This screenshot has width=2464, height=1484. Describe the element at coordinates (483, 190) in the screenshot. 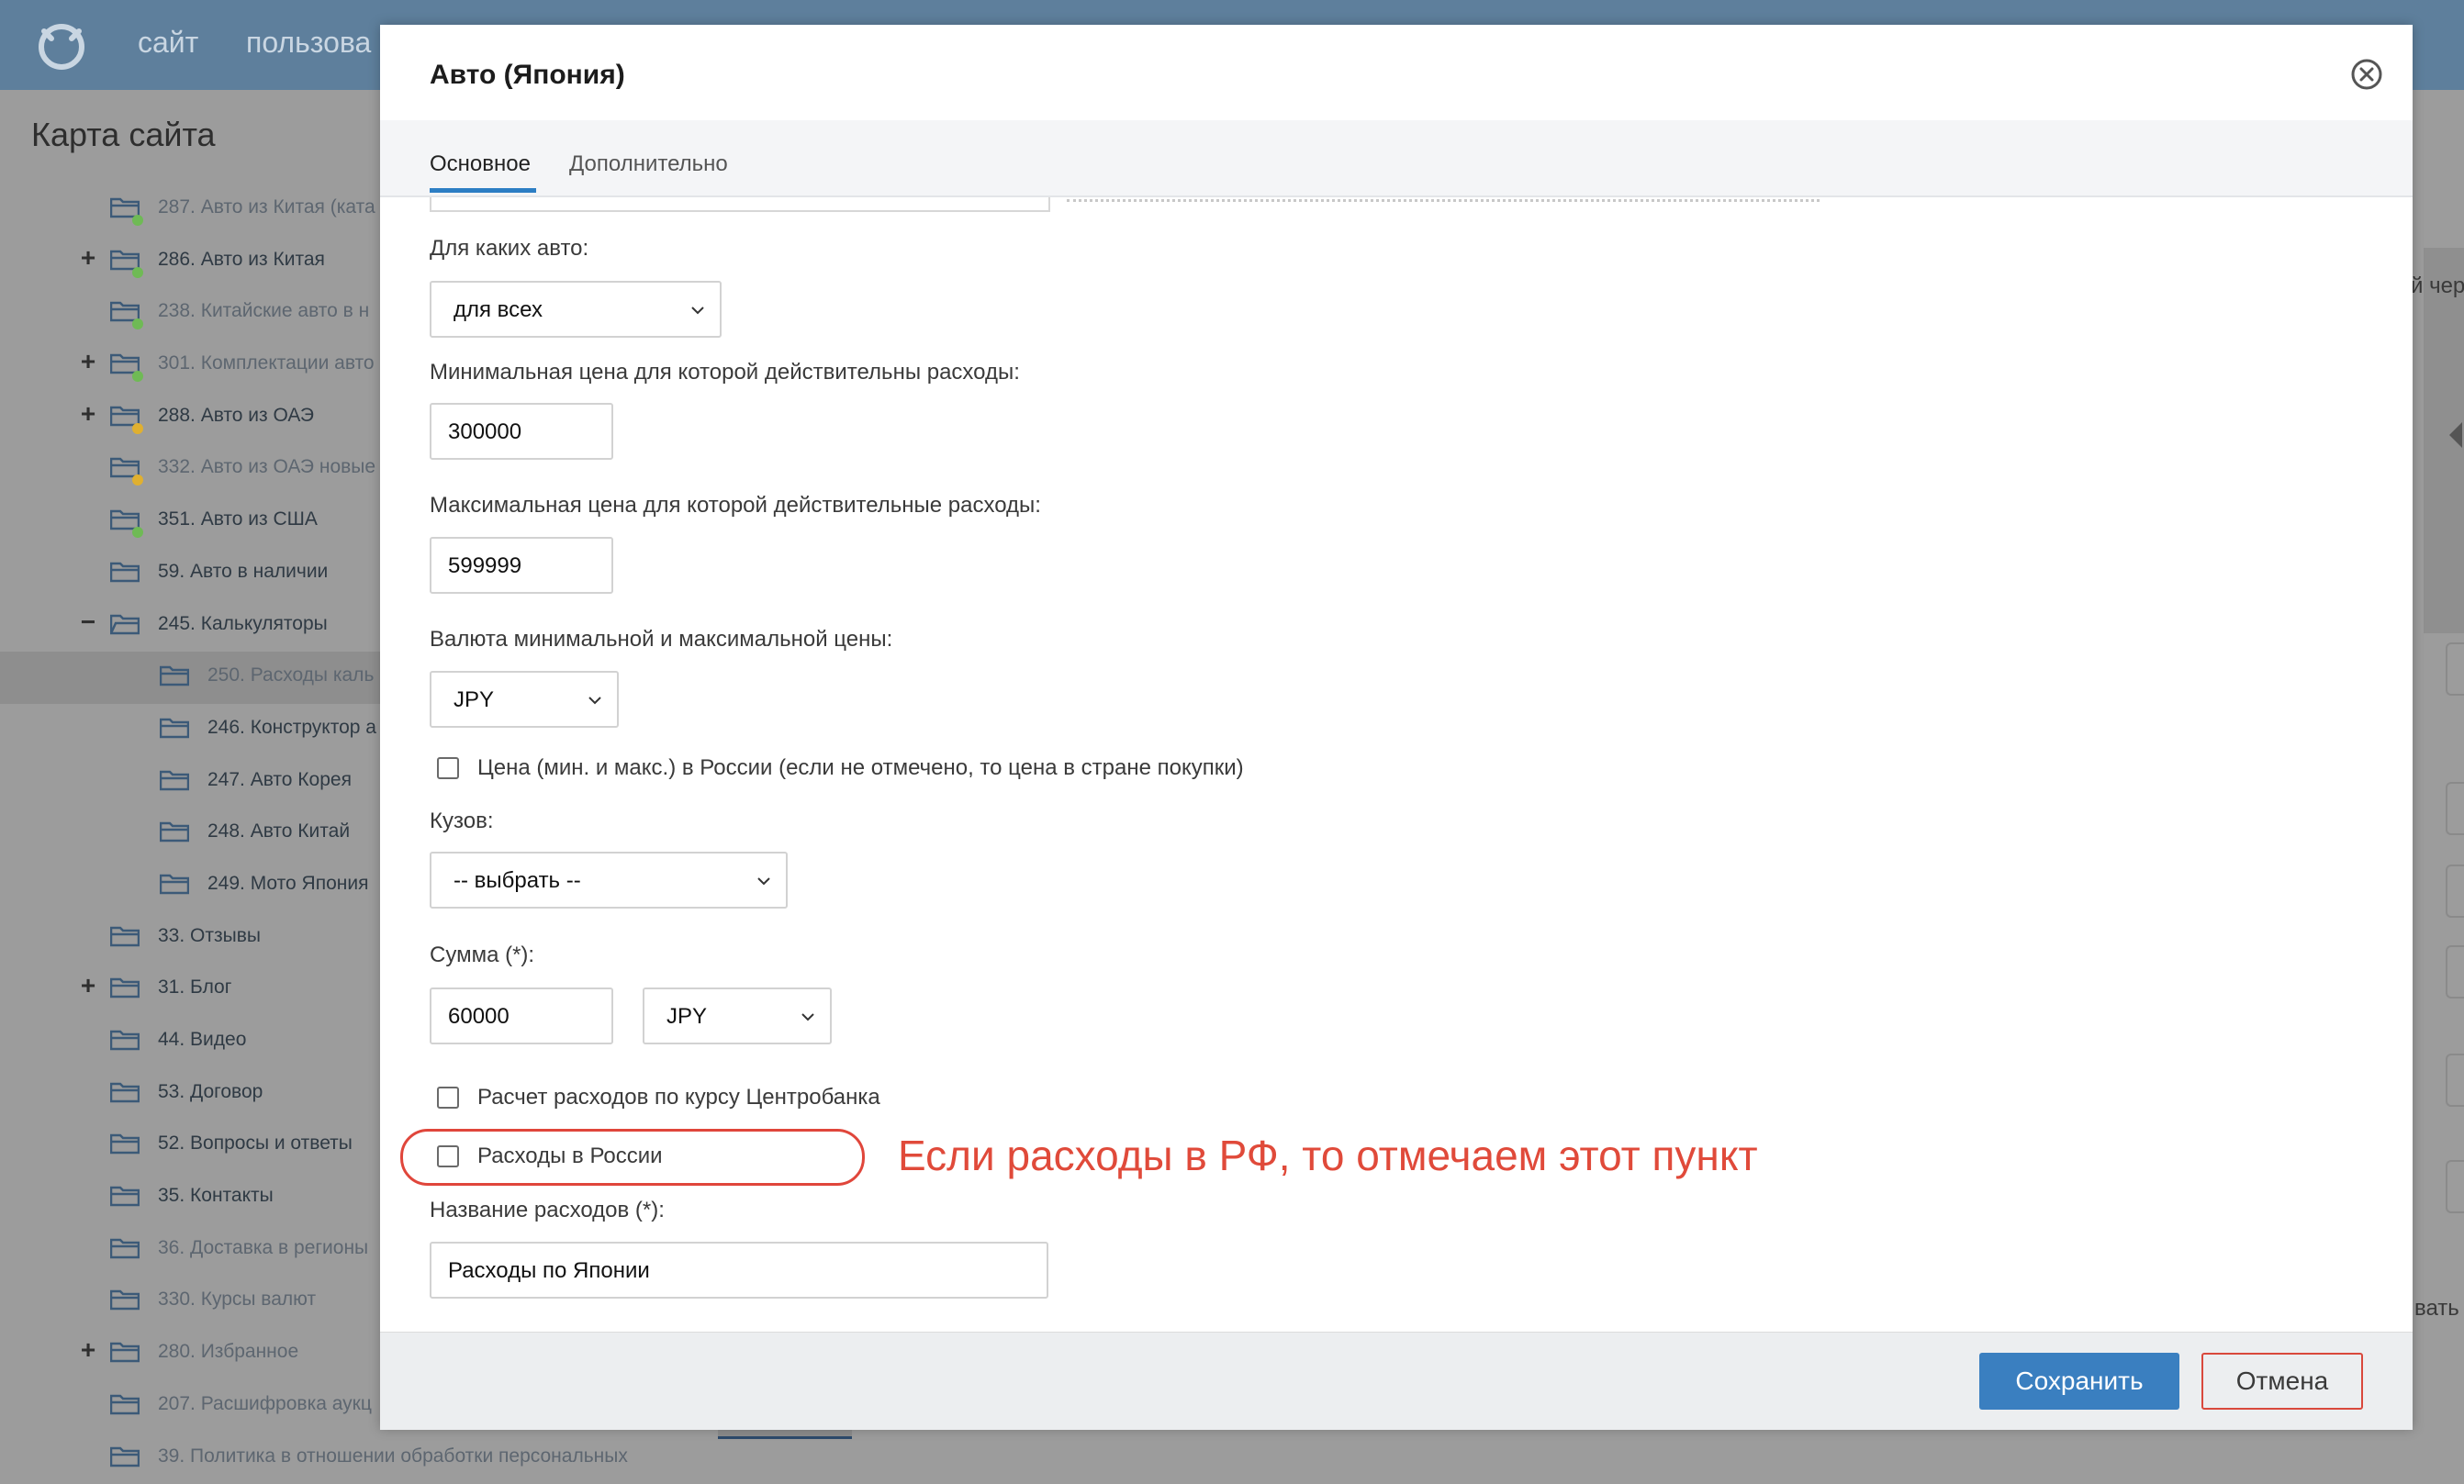

I see `active-tab-indicator` at that location.